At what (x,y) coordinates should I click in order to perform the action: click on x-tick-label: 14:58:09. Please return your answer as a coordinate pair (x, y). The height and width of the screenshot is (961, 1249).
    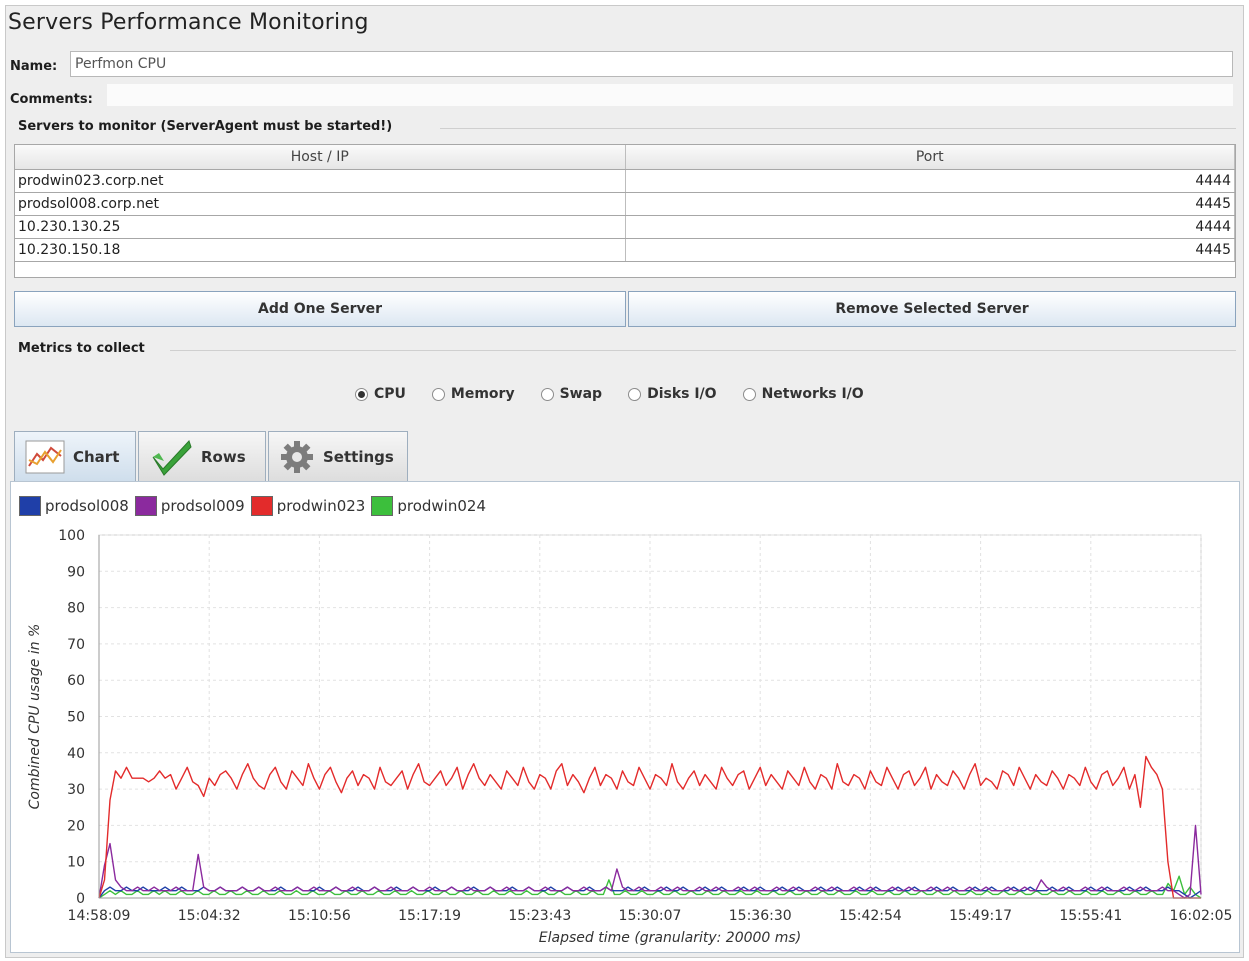
    Looking at the image, I should click on (99, 916).